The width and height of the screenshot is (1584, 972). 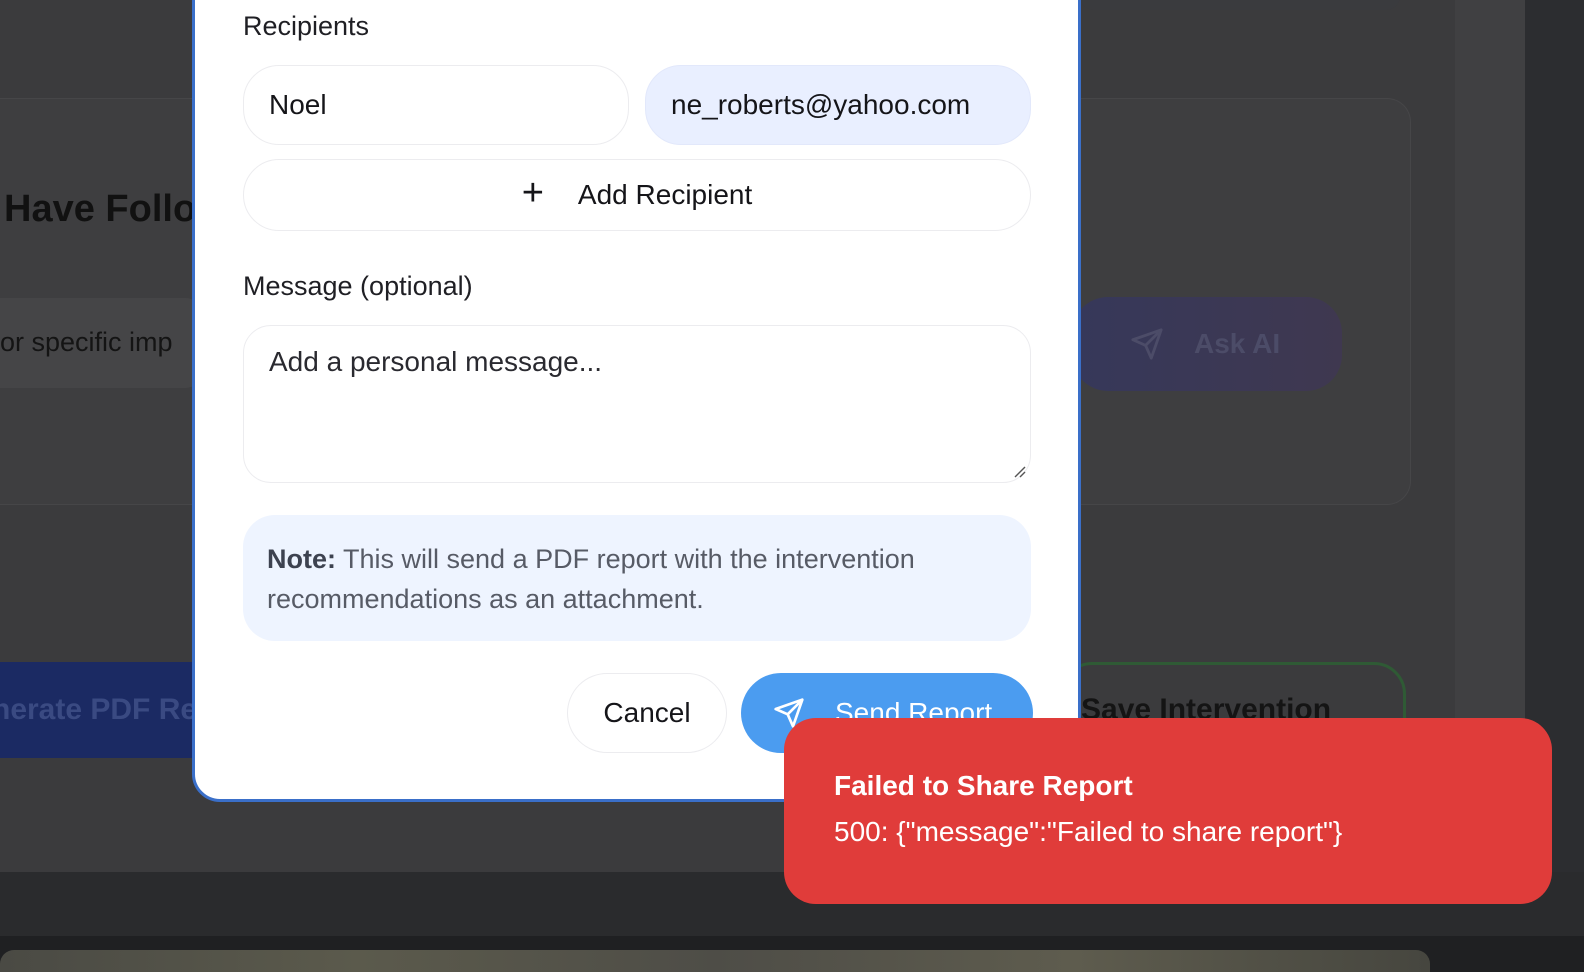 I want to click on background-heading: Have Follo, so click(x=100, y=209).